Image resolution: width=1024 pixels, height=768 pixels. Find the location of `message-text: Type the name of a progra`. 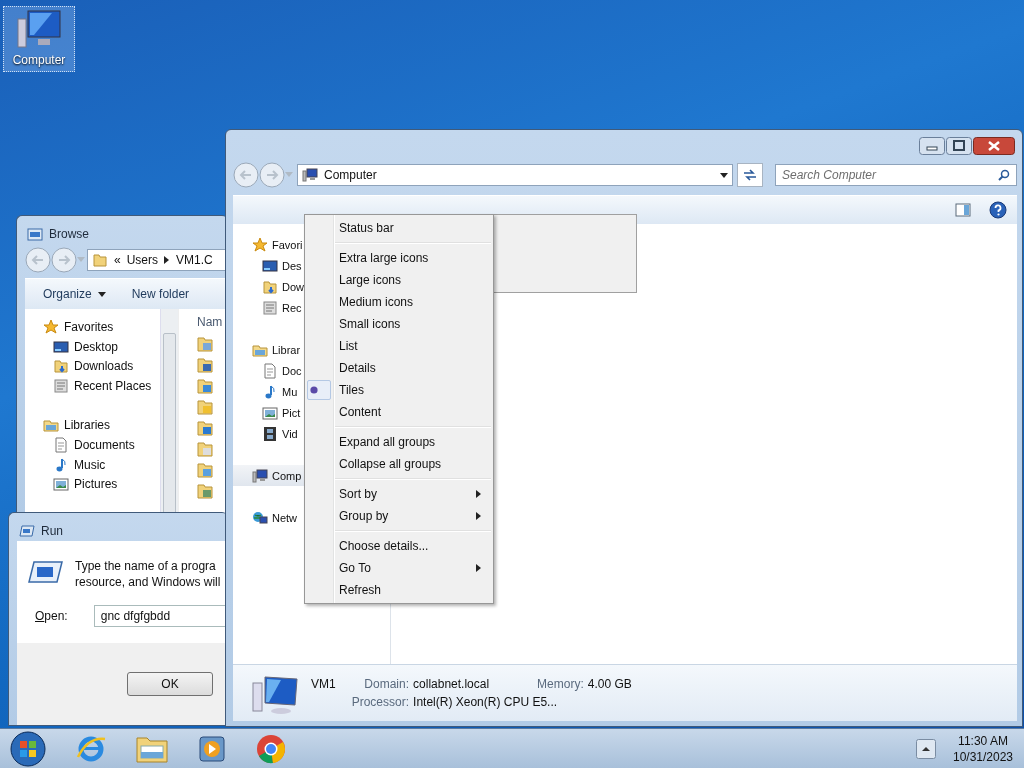

message-text: Type the name of a progra is located at coordinates (146, 566).